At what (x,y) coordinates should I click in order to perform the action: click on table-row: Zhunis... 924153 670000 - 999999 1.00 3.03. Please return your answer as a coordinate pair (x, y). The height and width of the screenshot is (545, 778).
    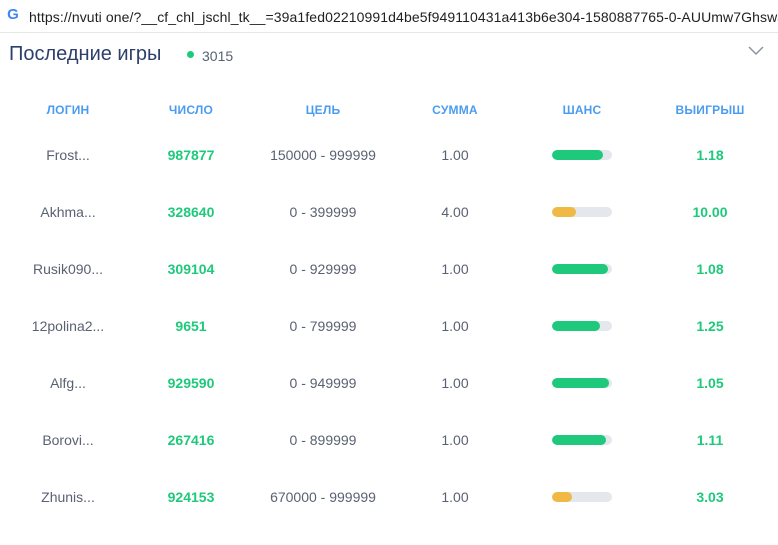
    Looking at the image, I should click on (389, 516).